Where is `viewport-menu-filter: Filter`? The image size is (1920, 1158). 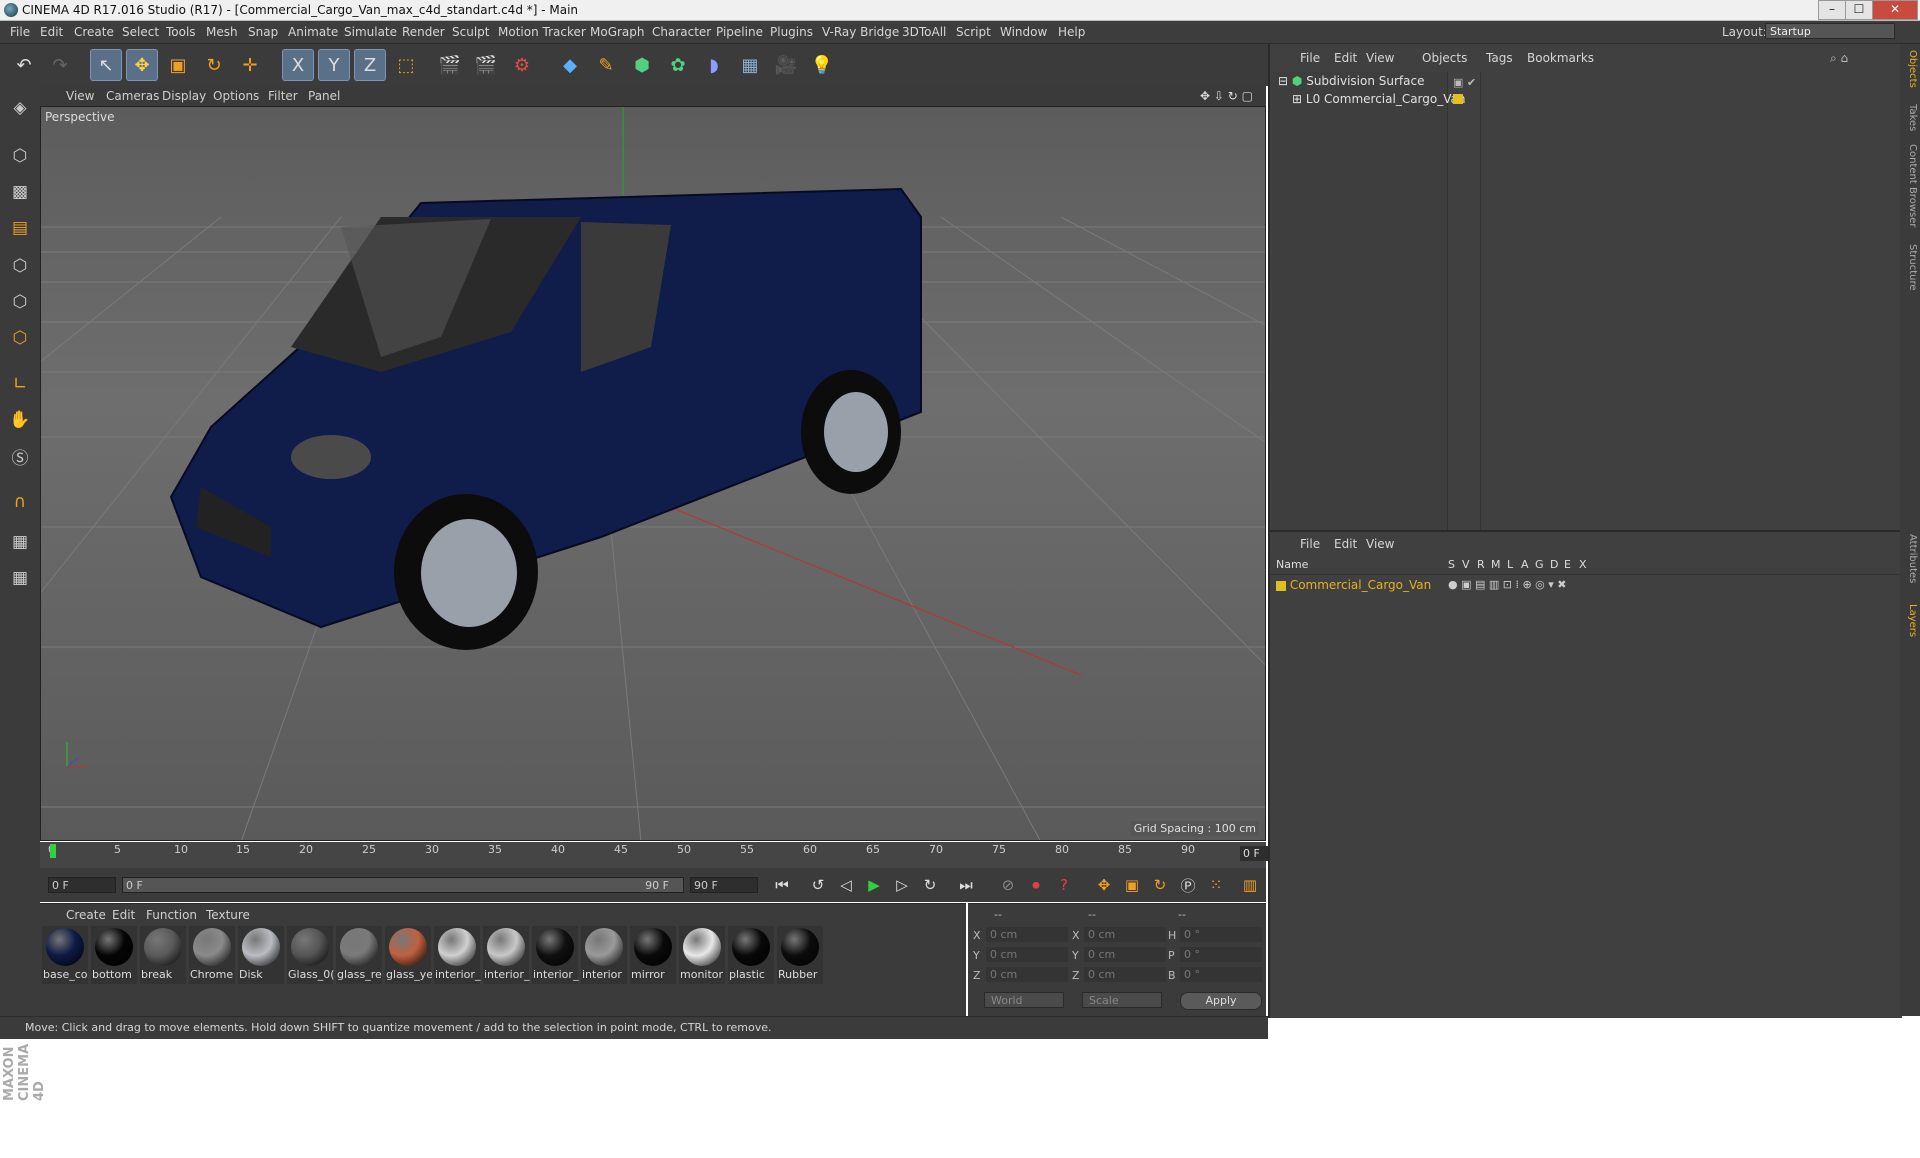
viewport-menu-filter: Filter is located at coordinates (283, 96).